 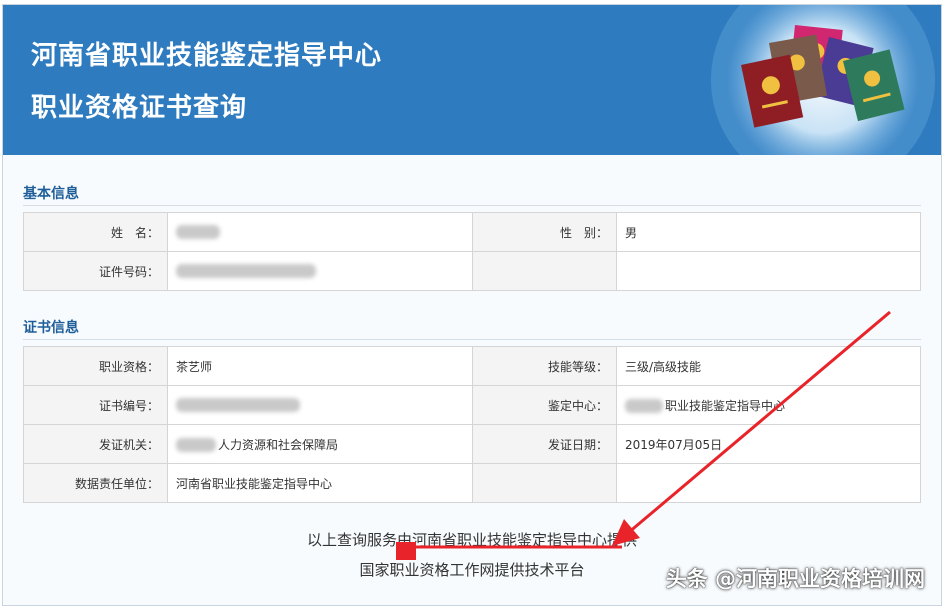 What do you see at coordinates (823, 80) in the screenshot?
I see `certificate-books-icon` at bounding box center [823, 80].